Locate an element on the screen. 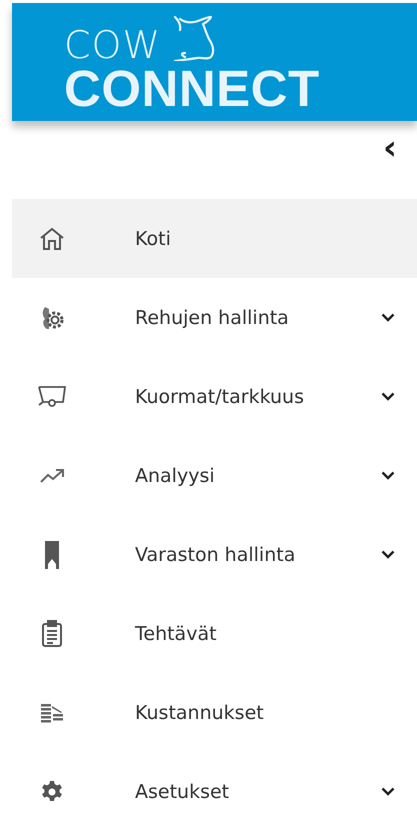 This screenshot has width=417, height=813. menu-item: Kustannukset is located at coordinates (214, 712).